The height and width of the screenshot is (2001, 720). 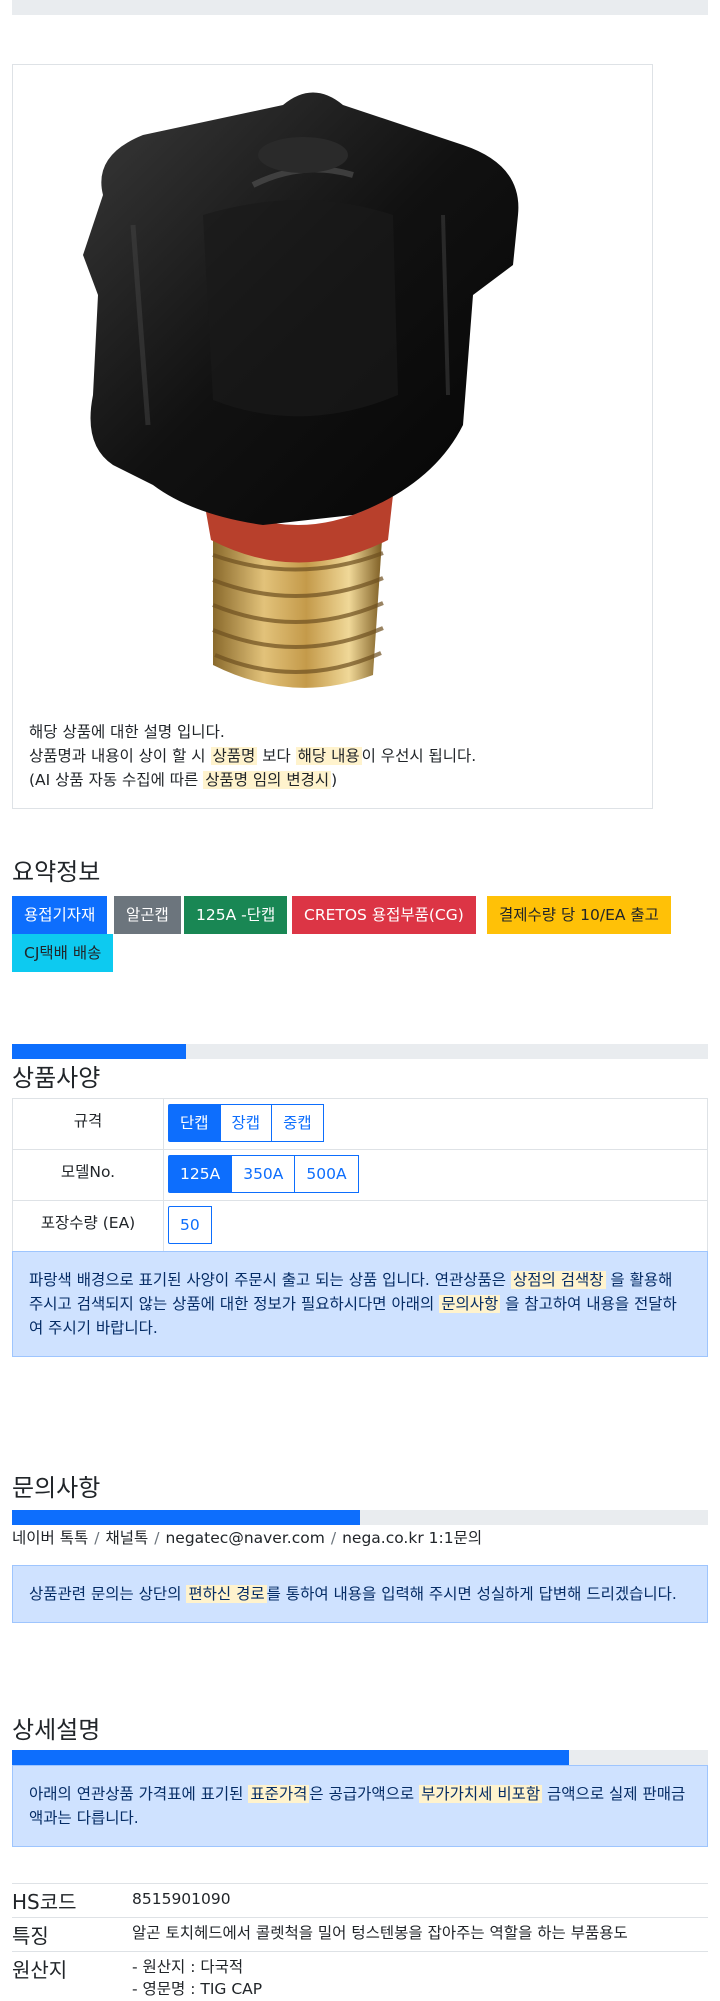 I want to click on badge-model: 125A -단캡, so click(x=236, y=915).